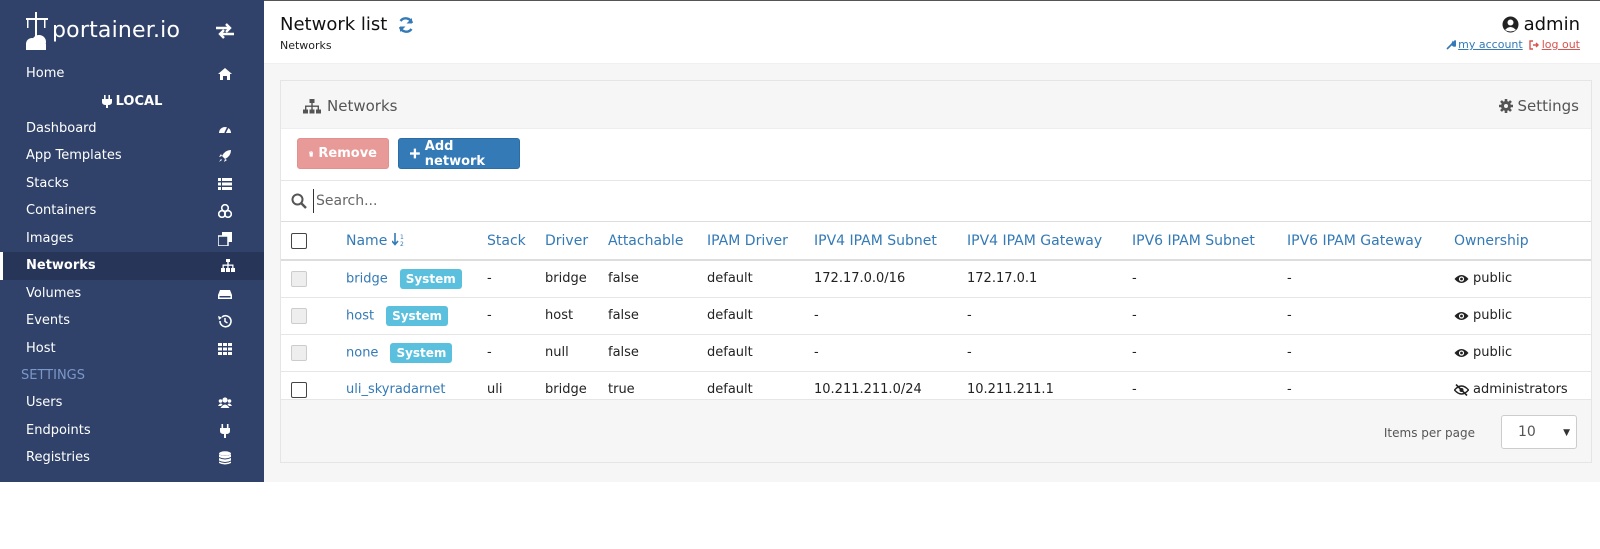 The image size is (1600, 549). What do you see at coordinates (362, 352) in the screenshot?
I see `network-name-link: none` at bounding box center [362, 352].